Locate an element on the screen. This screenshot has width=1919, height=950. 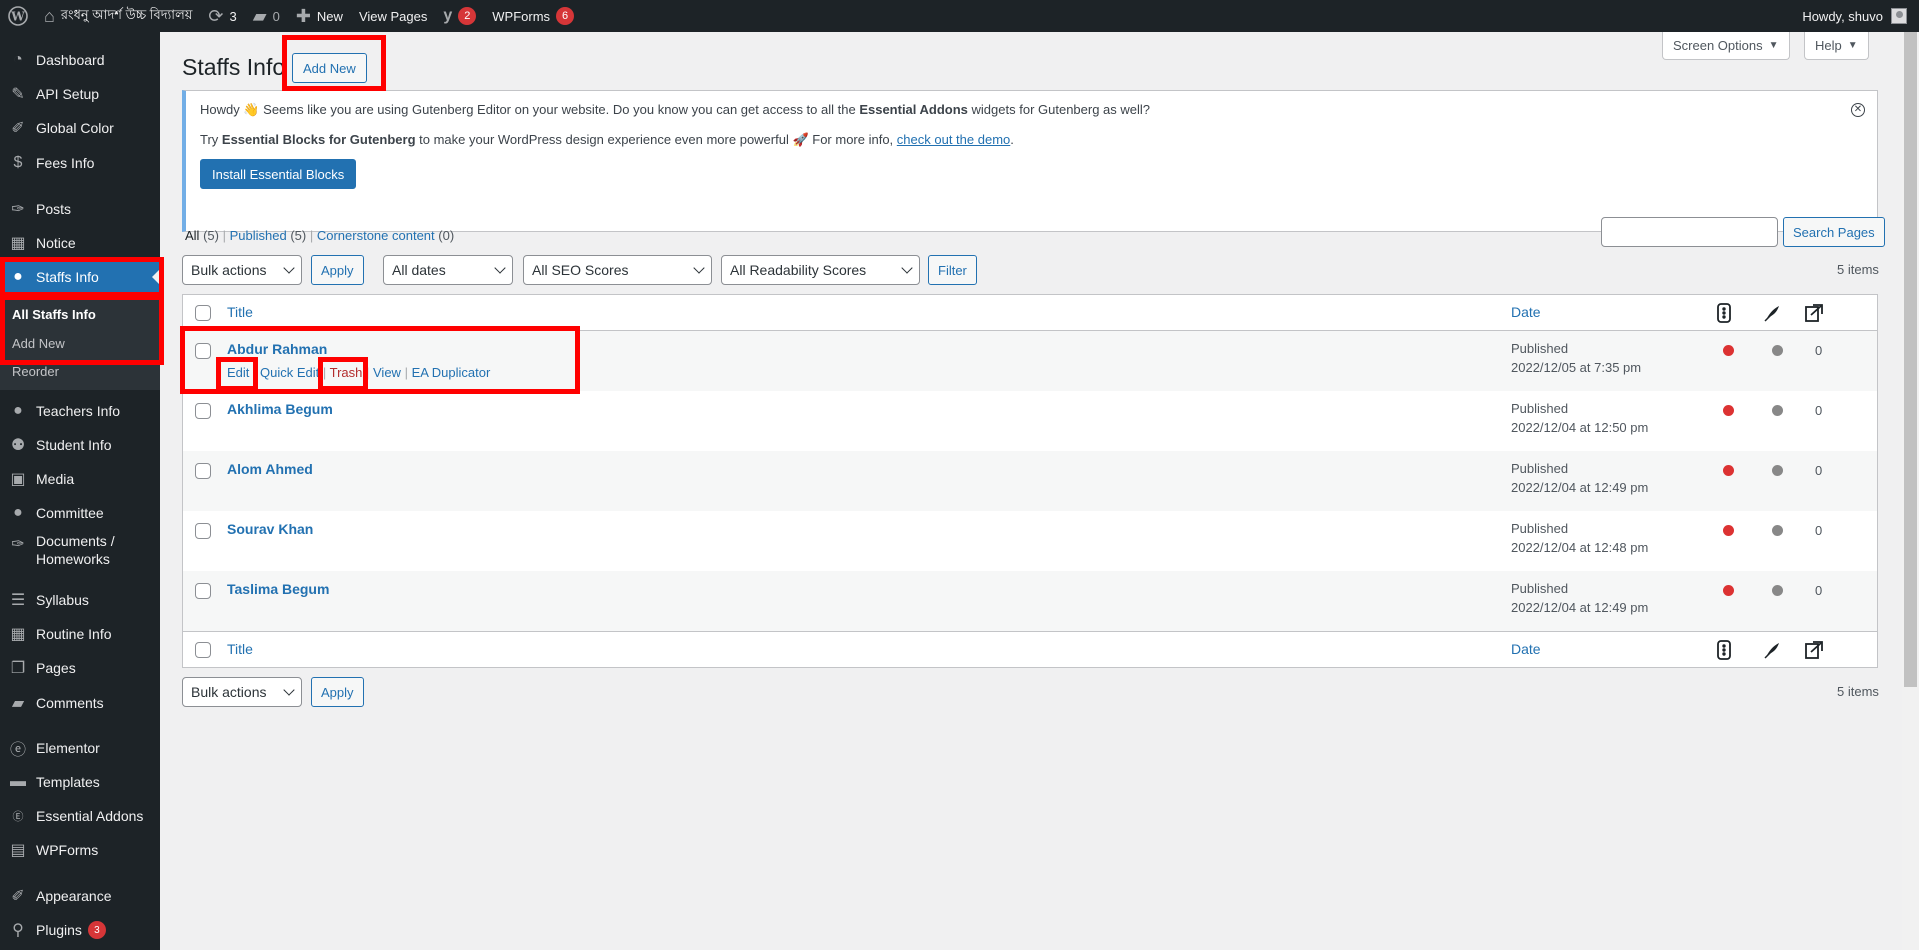
bulk-actions-select-bottom: Bulk actions is located at coordinates (242, 692).